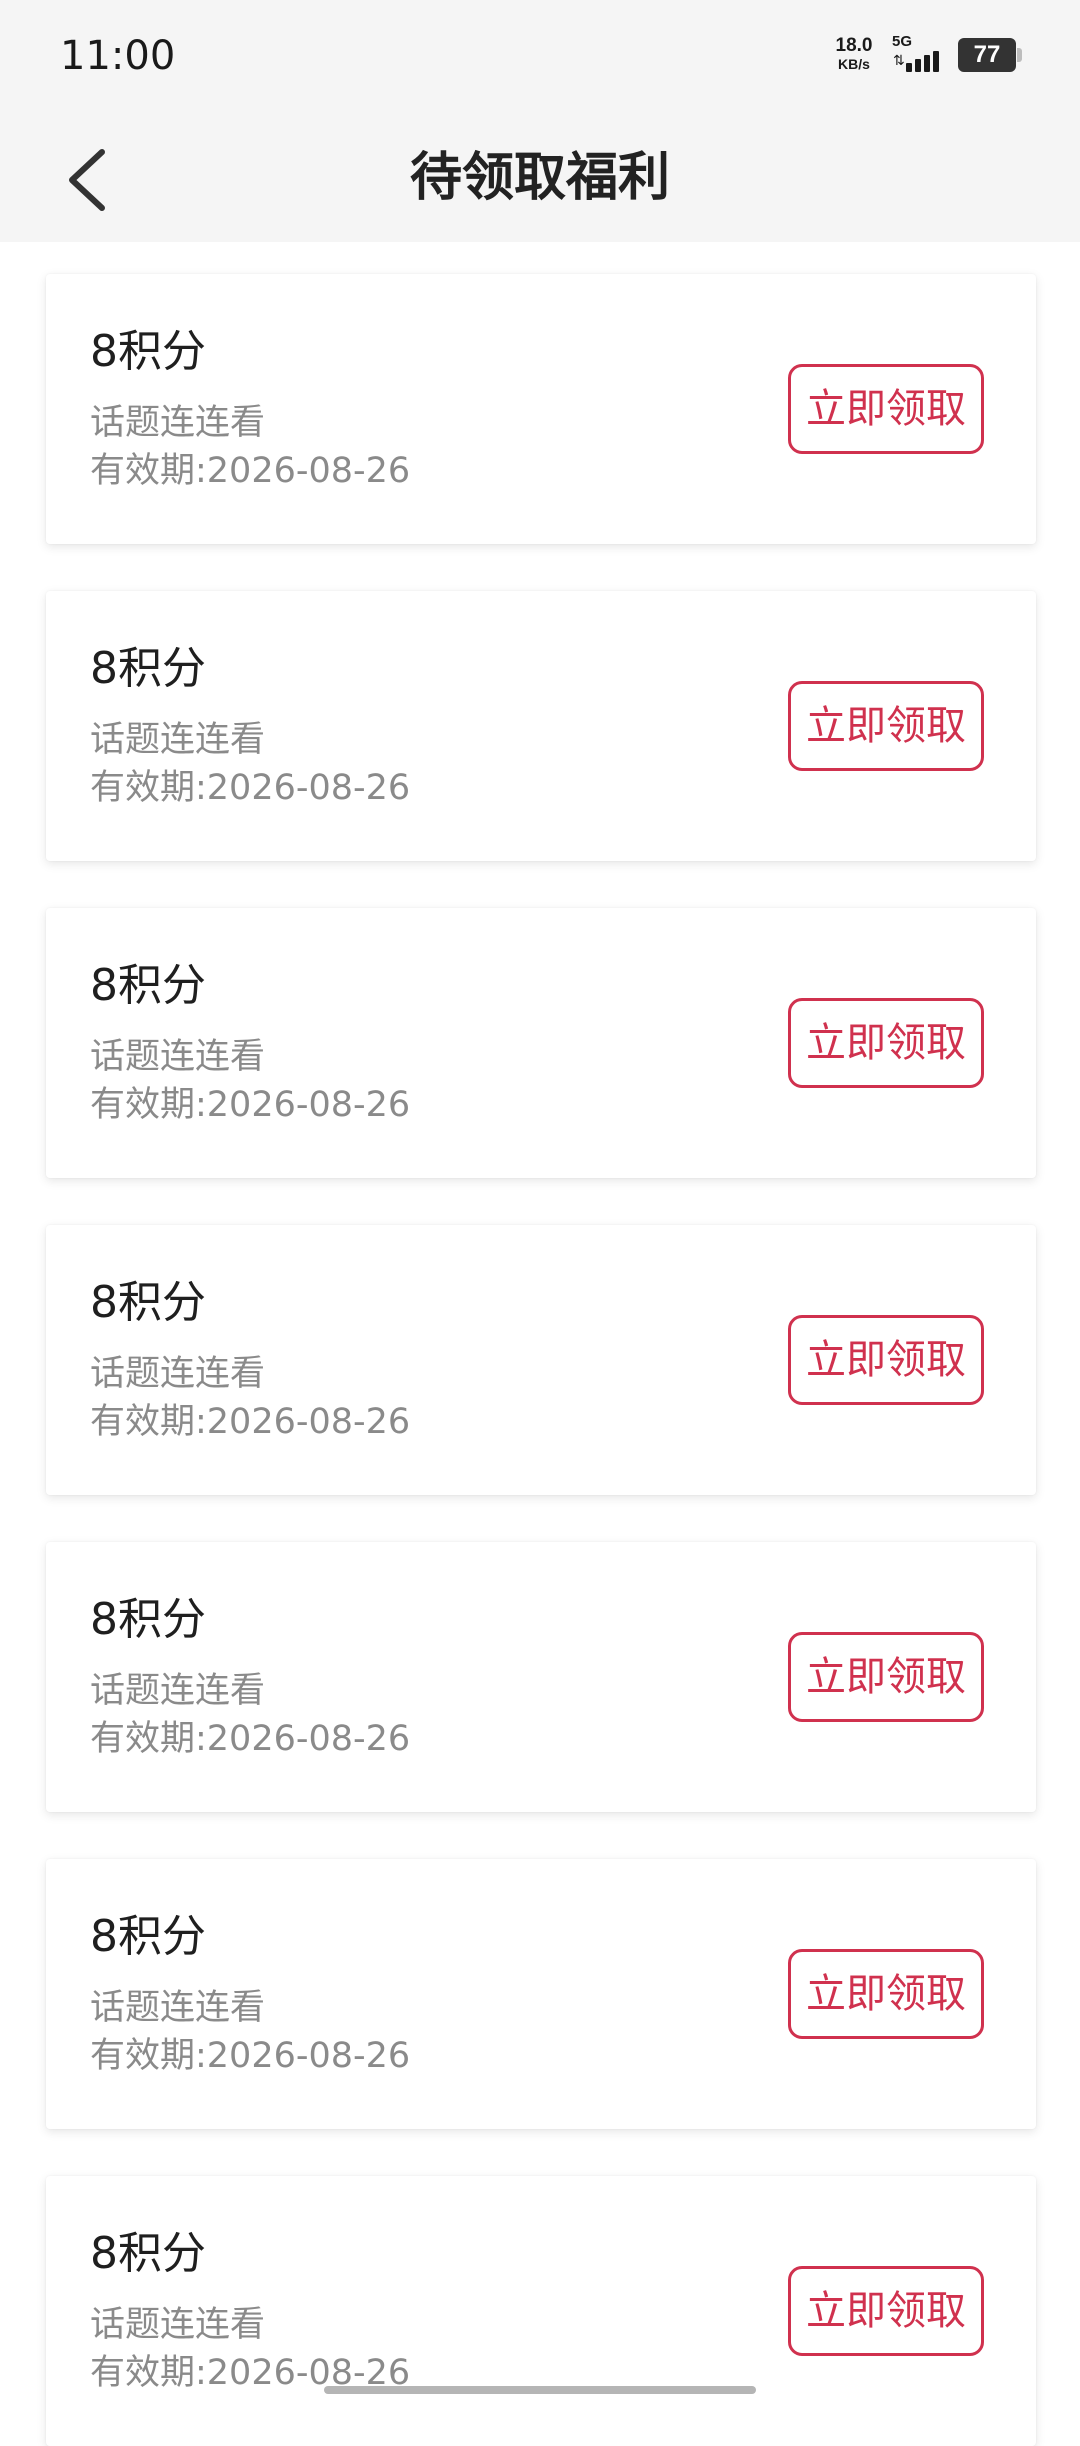 This screenshot has width=1080, height=2446. Describe the element at coordinates (902, 41) in the screenshot. I see `network-type-label: 5G` at that location.